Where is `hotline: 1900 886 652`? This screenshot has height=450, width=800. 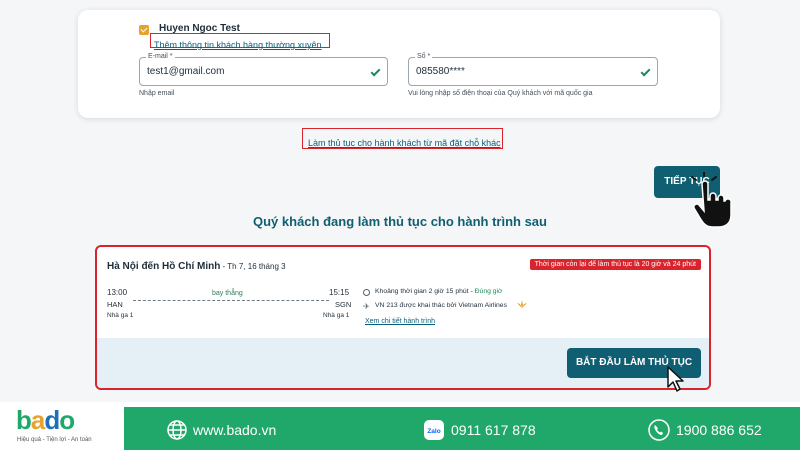
hotline: 1900 886 652 is located at coordinates (719, 430).